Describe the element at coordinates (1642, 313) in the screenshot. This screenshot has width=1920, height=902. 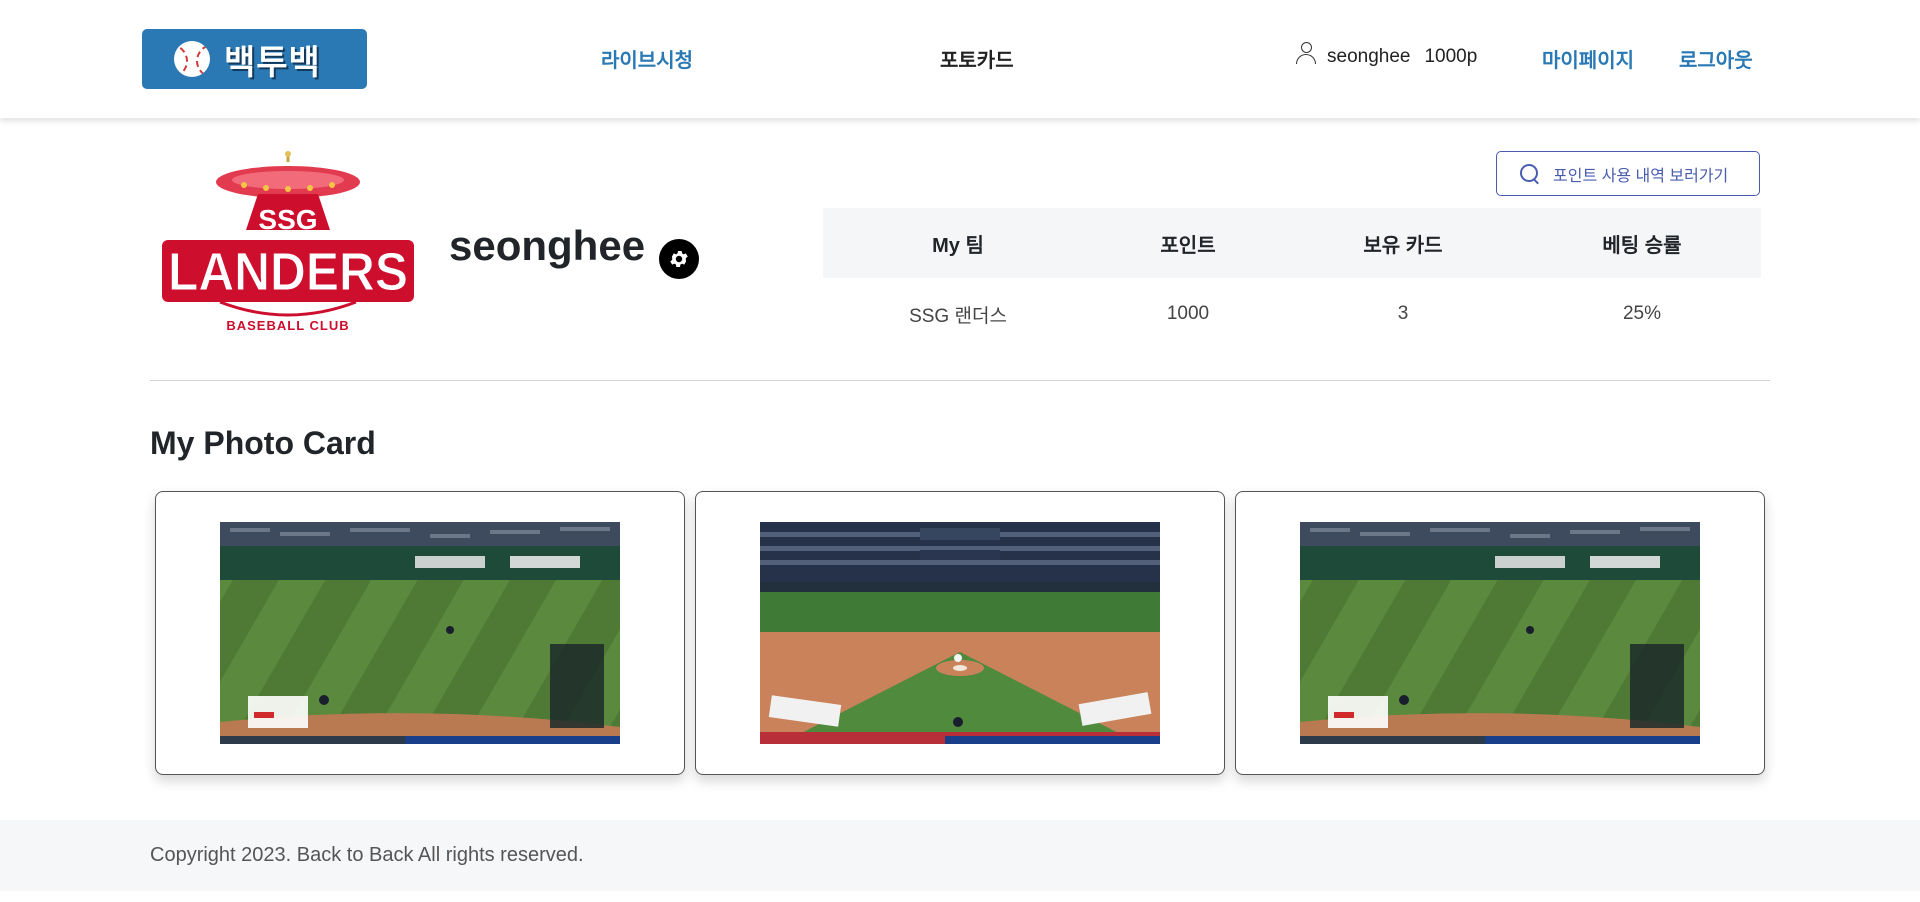
I see `stats-value-winrate: 25%` at that location.